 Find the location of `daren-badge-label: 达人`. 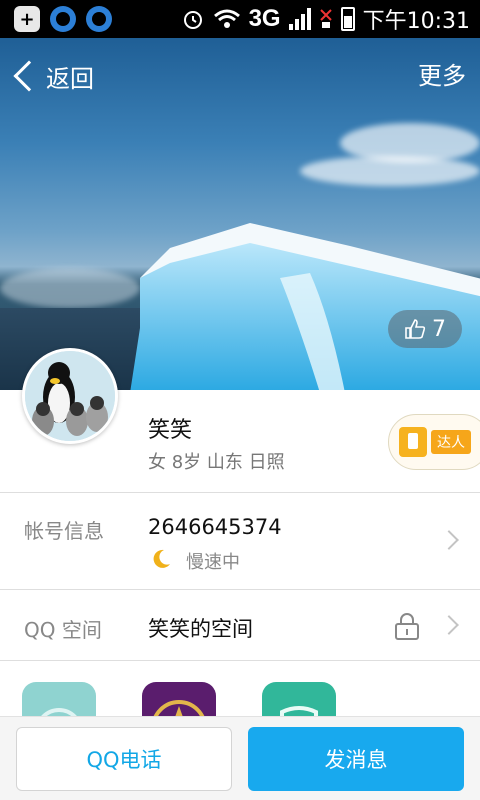

daren-badge-label: 达人 is located at coordinates (451, 442).